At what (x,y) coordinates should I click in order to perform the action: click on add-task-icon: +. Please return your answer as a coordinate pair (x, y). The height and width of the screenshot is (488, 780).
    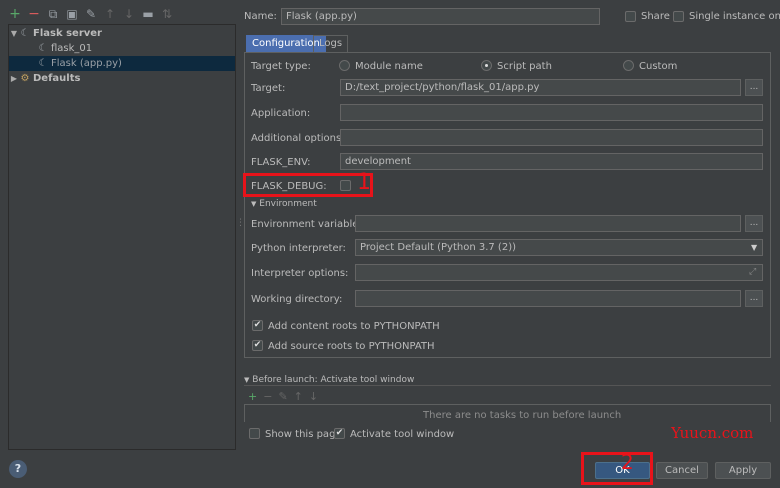
    Looking at the image, I should click on (252, 396).